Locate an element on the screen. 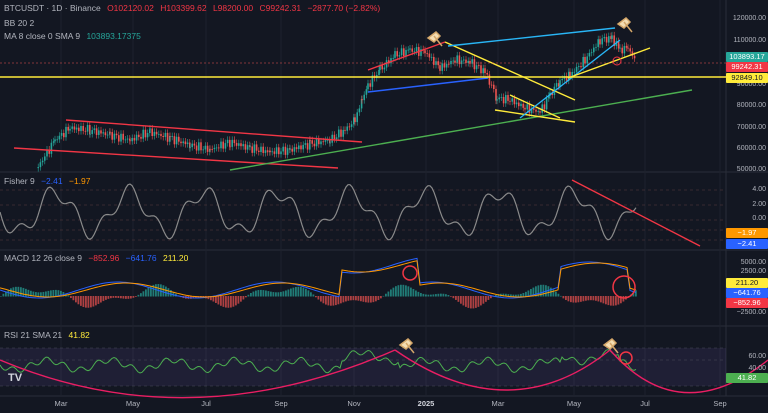 The height and width of the screenshot is (413, 768). ma-value: 103893.17375 is located at coordinates (113, 36).